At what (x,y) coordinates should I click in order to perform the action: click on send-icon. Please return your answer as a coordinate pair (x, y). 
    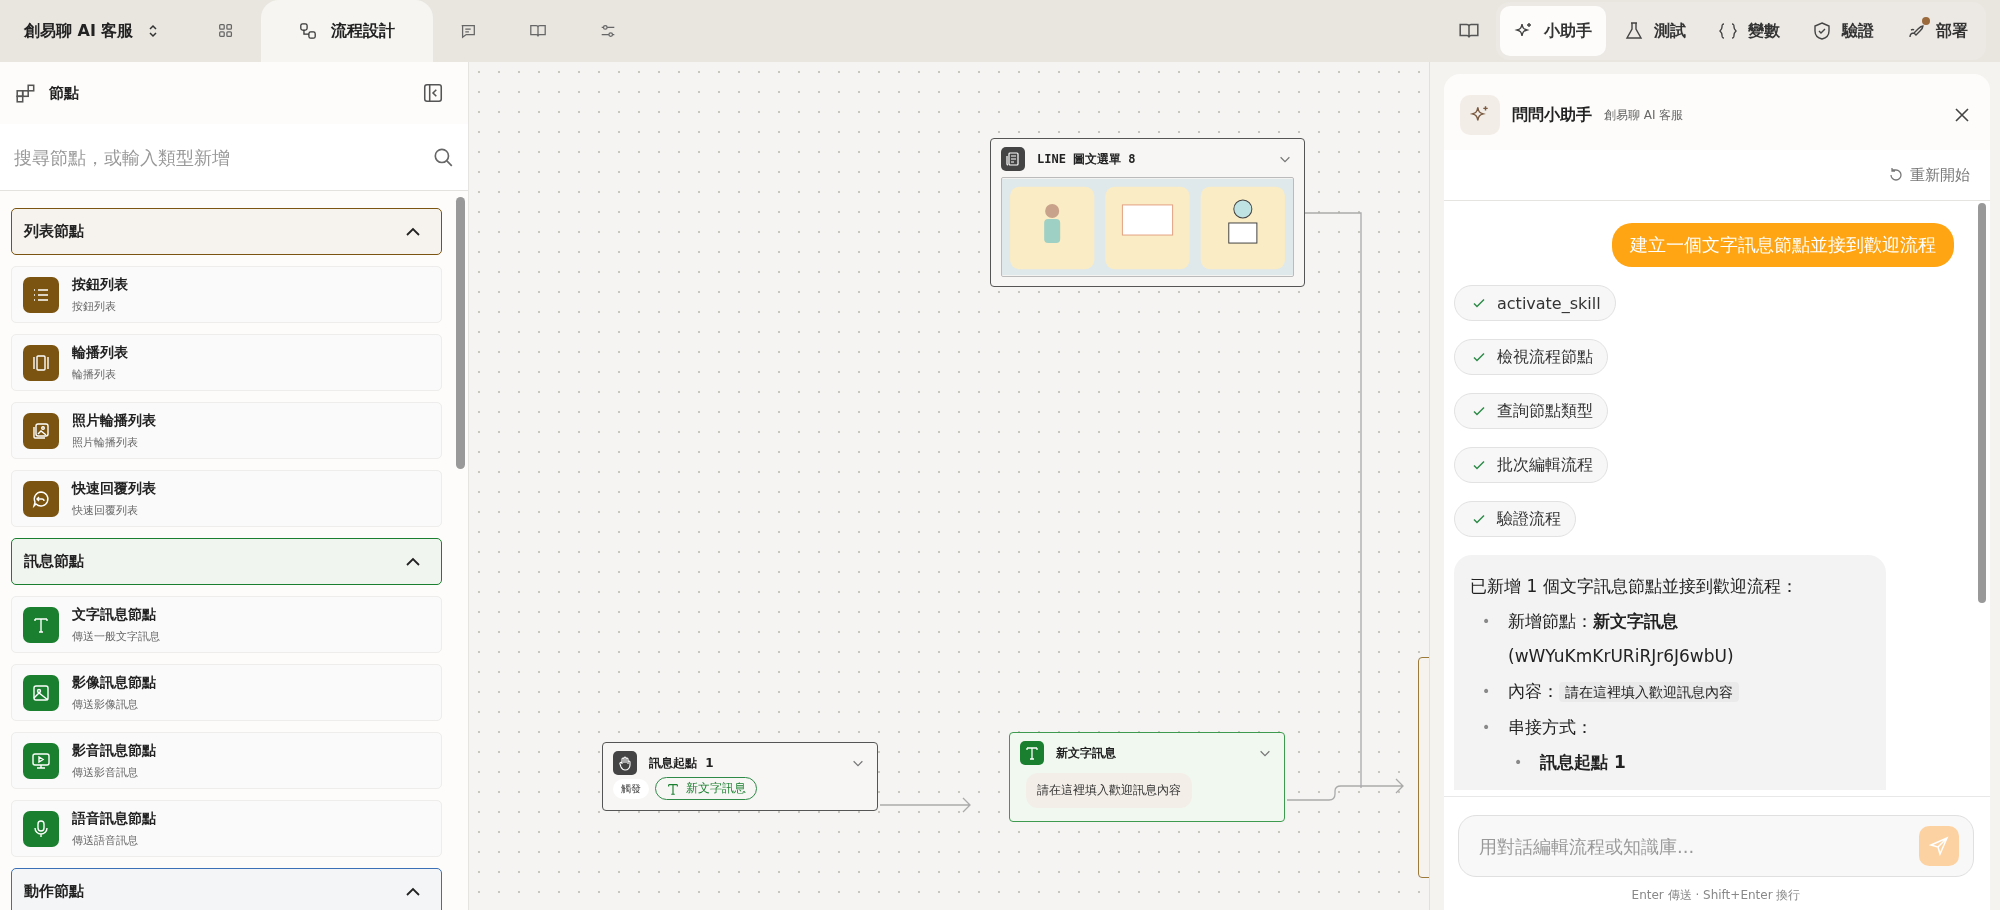
    Looking at the image, I should click on (1939, 846).